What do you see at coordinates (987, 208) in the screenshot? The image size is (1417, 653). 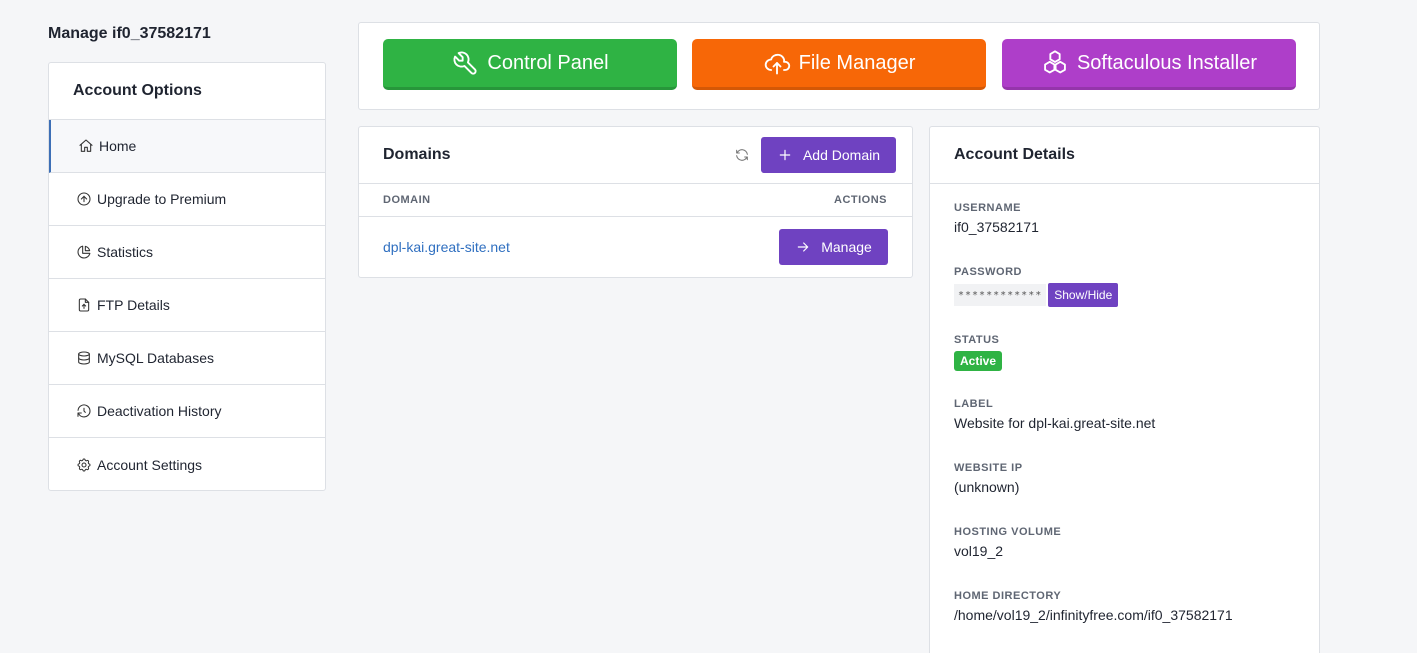 I see `username-label: USERNAME` at bounding box center [987, 208].